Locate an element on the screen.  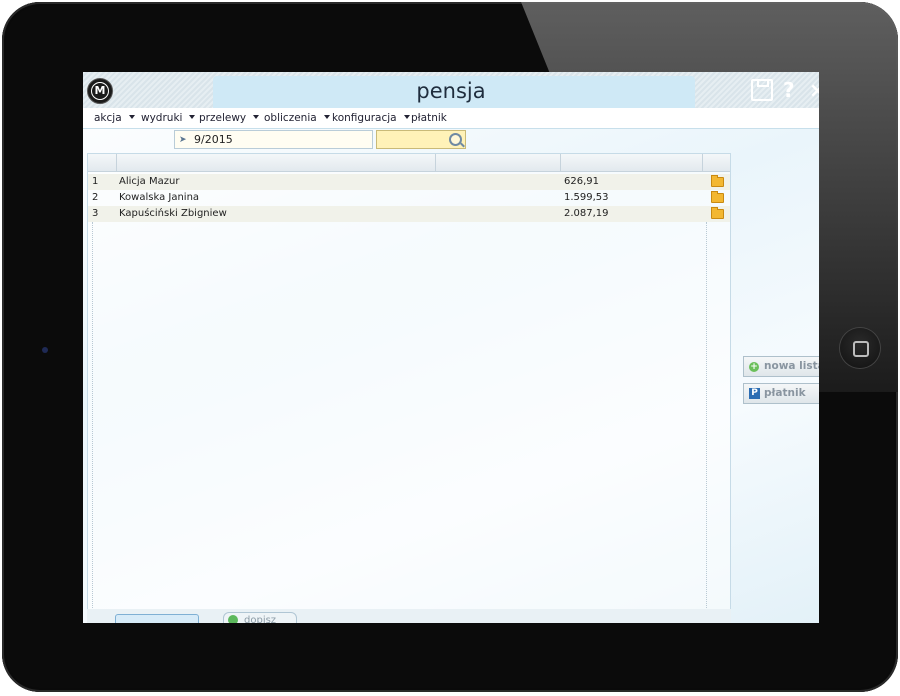
table-row: 2 Kowalska Janina 1.599,53 is located at coordinates (409, 198).